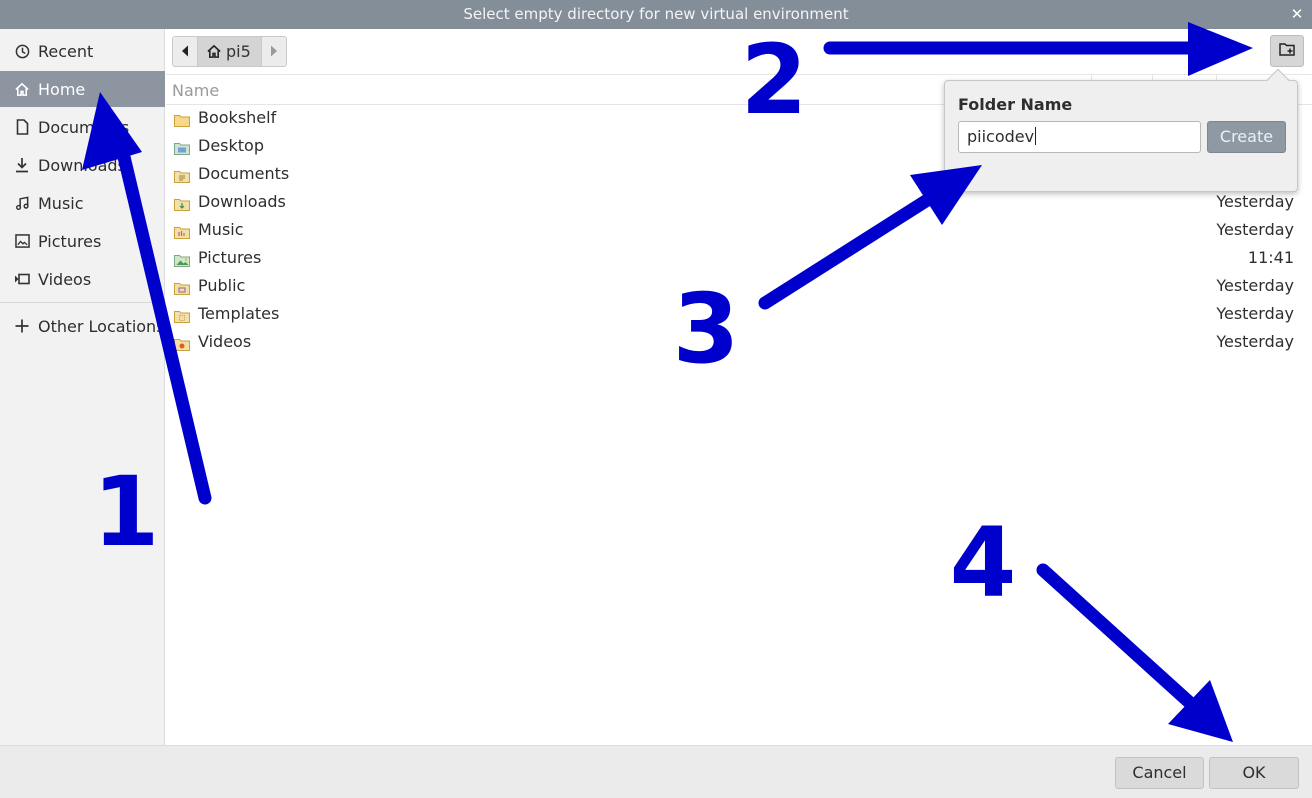 This screenshot has width=1312, height=798. What do you see at coordinates (182, 175) in the screenshot?
I see `documents-folder-icon` at bounding box center [182, 175].